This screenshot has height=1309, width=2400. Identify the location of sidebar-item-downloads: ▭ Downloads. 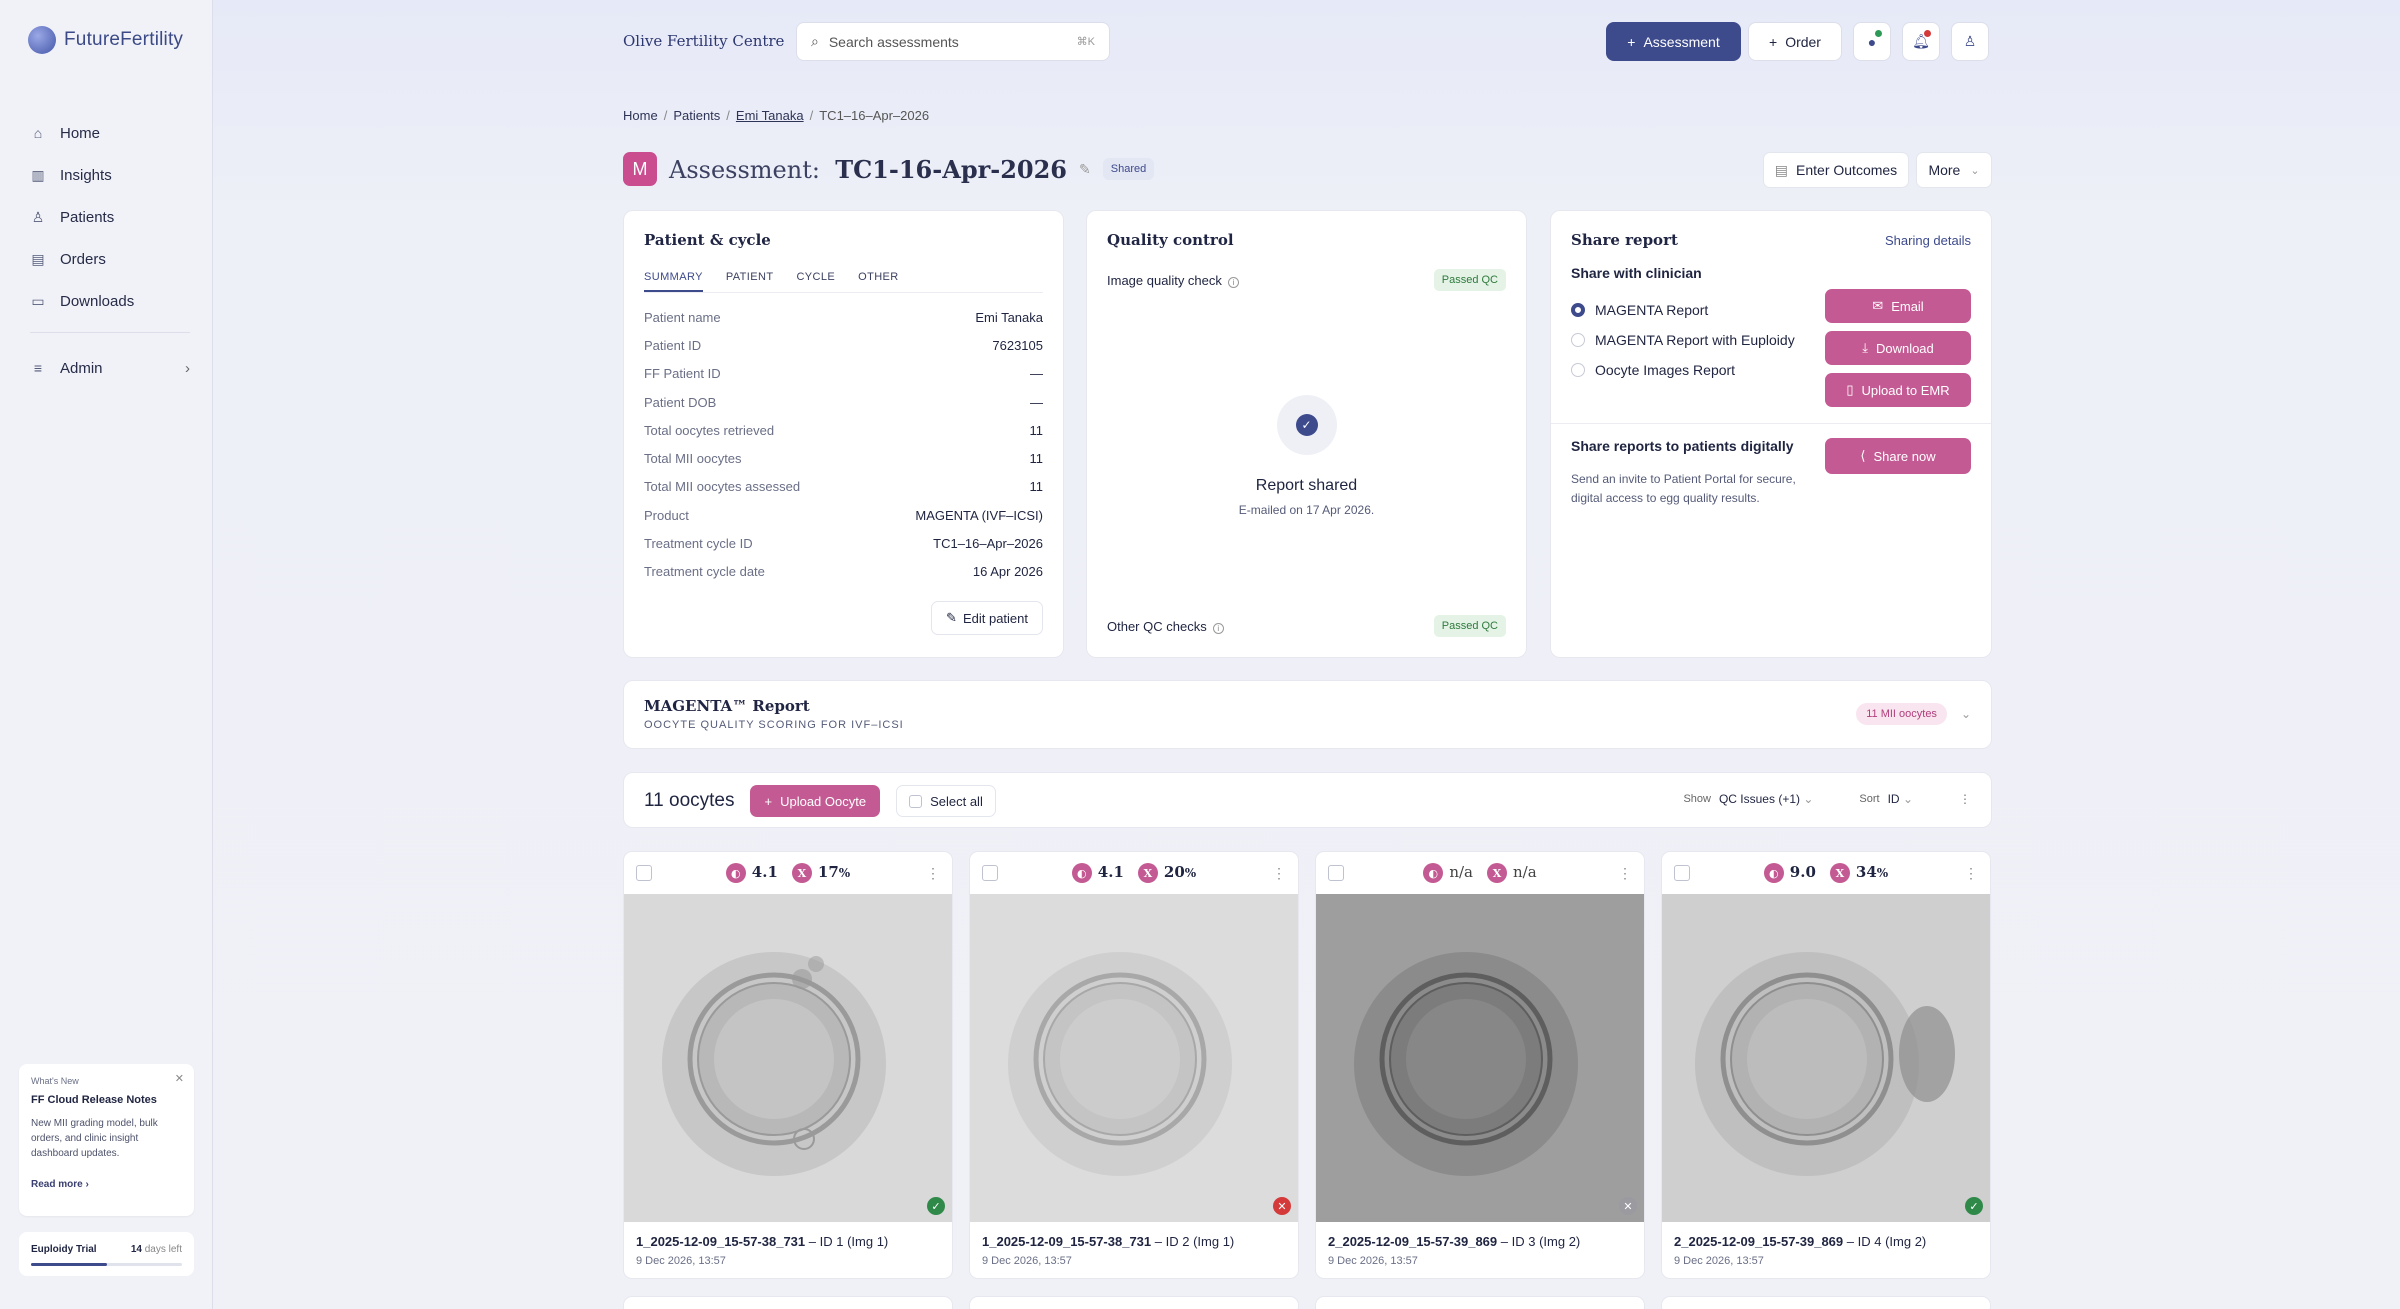
(110, 301).